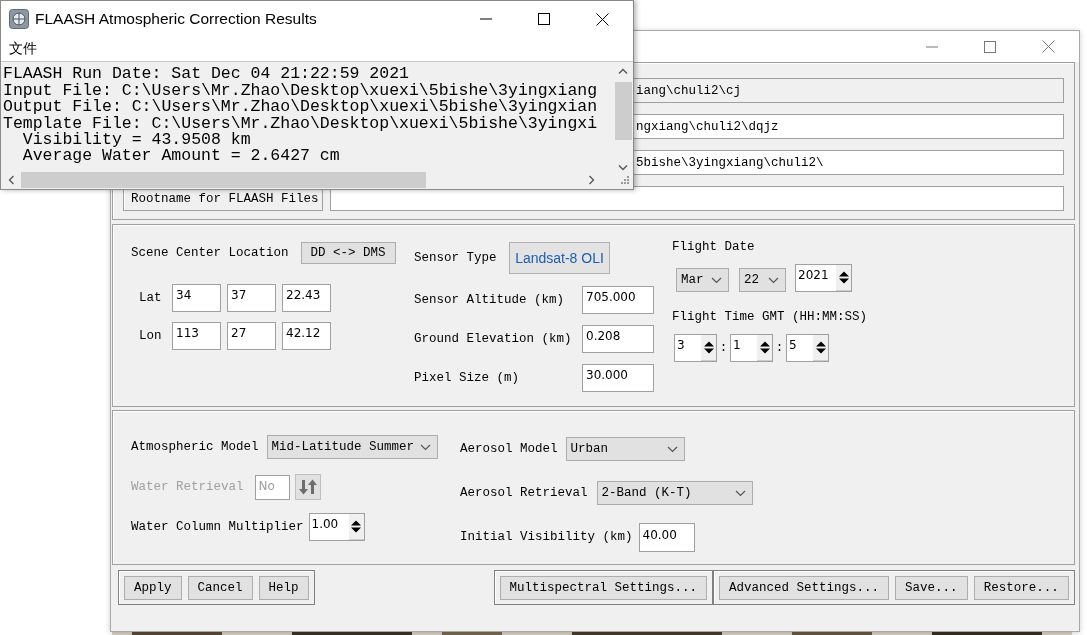 The height and width of the screenshot is (635, 1087). Describe the element at coordinates (618, 378) in the screenshot. I see `sensor-field: 30.000` at that location.